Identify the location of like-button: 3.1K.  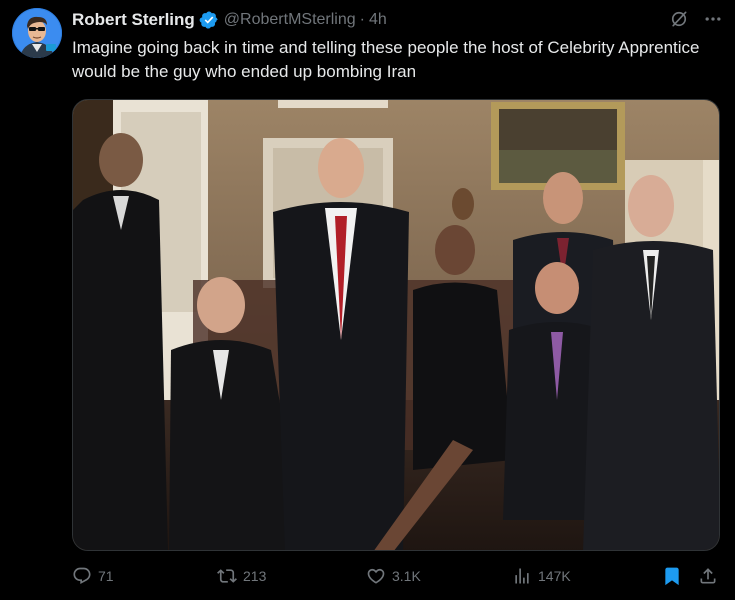
(393, 576).